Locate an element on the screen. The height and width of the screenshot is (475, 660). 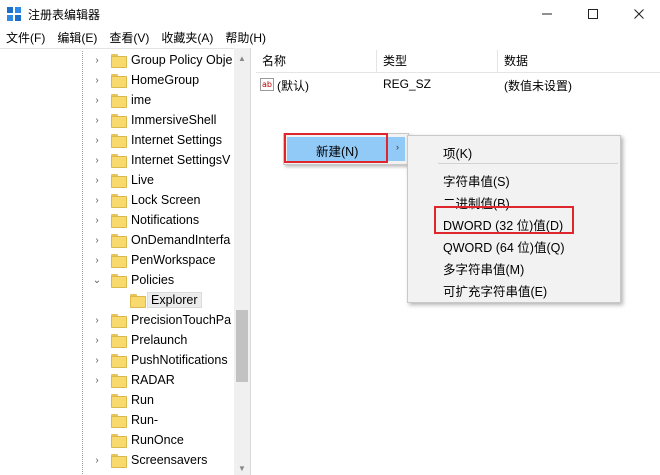
tree-item-label: Policies is located at coordinates (153, 280).